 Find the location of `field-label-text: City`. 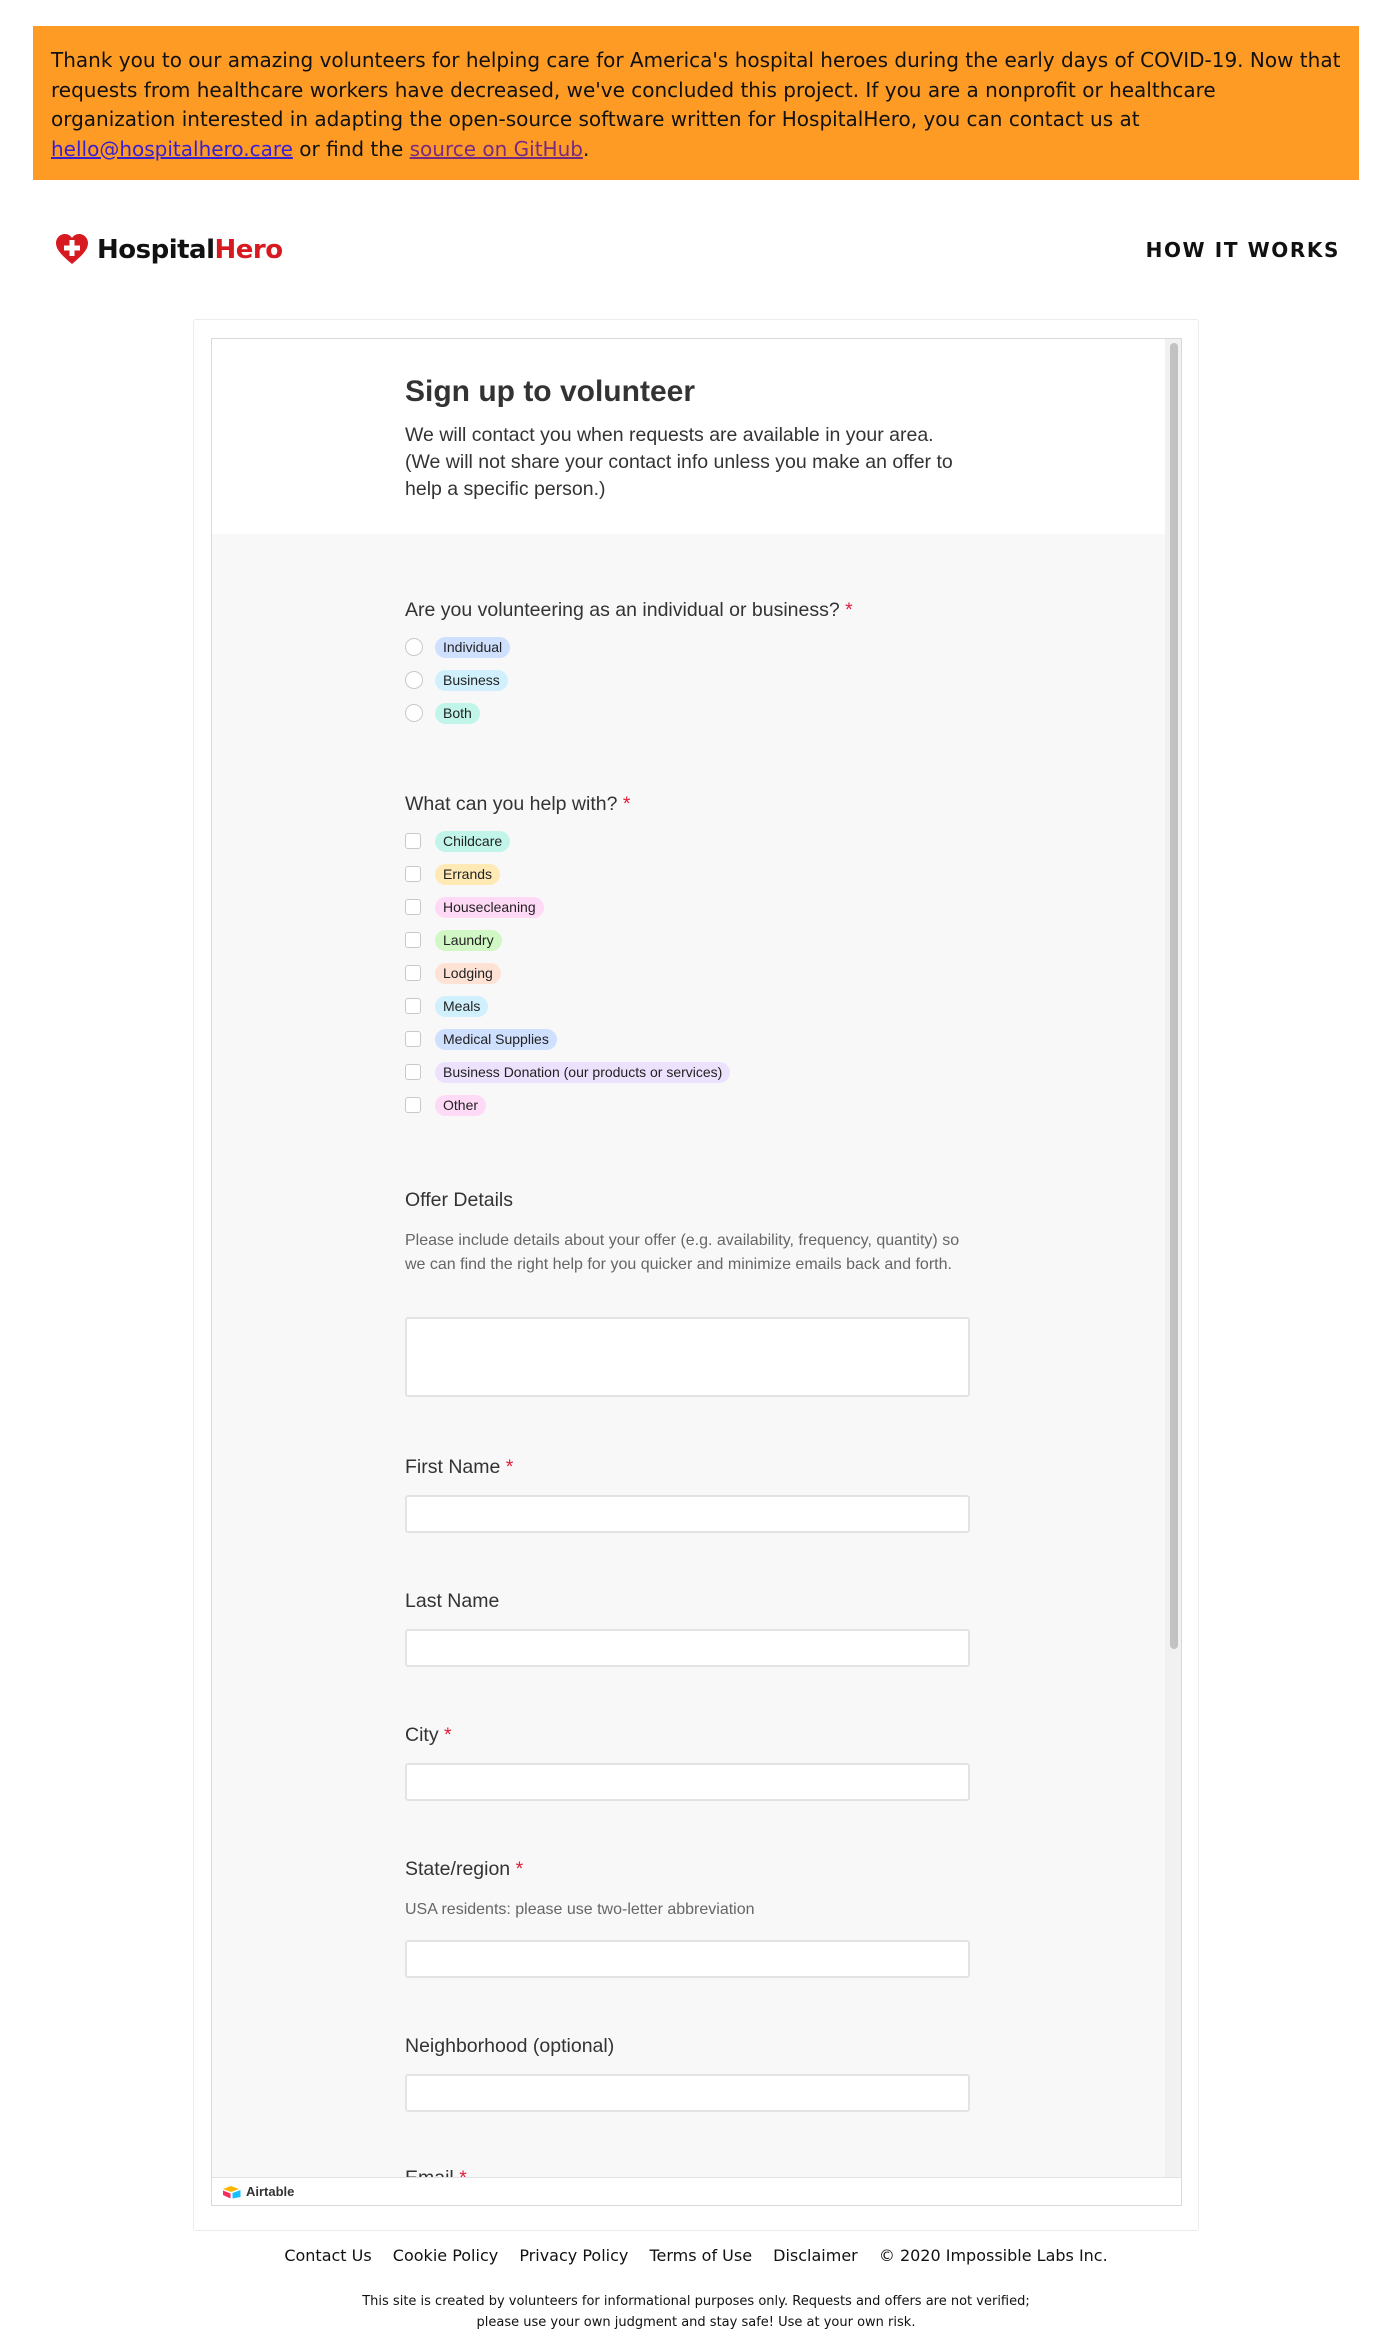

field-label-text: City is located at coordinates (422, 1735).